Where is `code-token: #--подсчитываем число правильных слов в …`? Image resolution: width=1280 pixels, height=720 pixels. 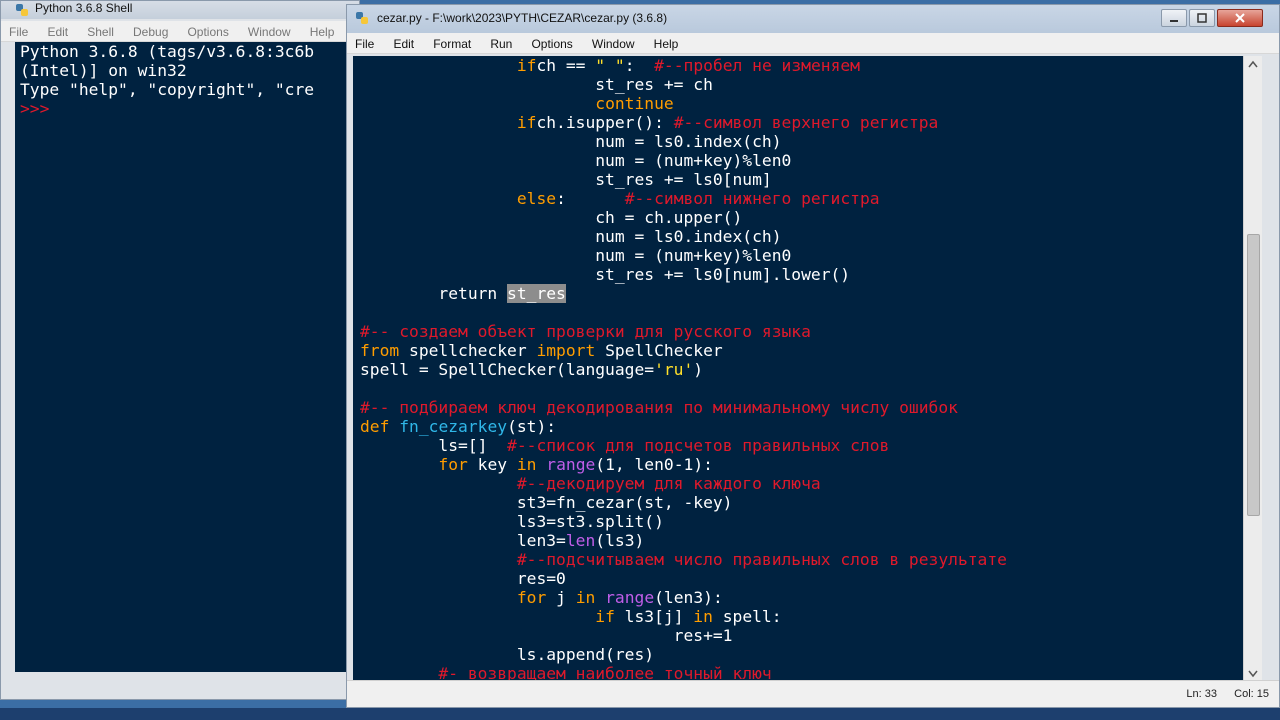 code-token: #--подсчитываем число правильных слов в … is located at coordinates (761, 559).